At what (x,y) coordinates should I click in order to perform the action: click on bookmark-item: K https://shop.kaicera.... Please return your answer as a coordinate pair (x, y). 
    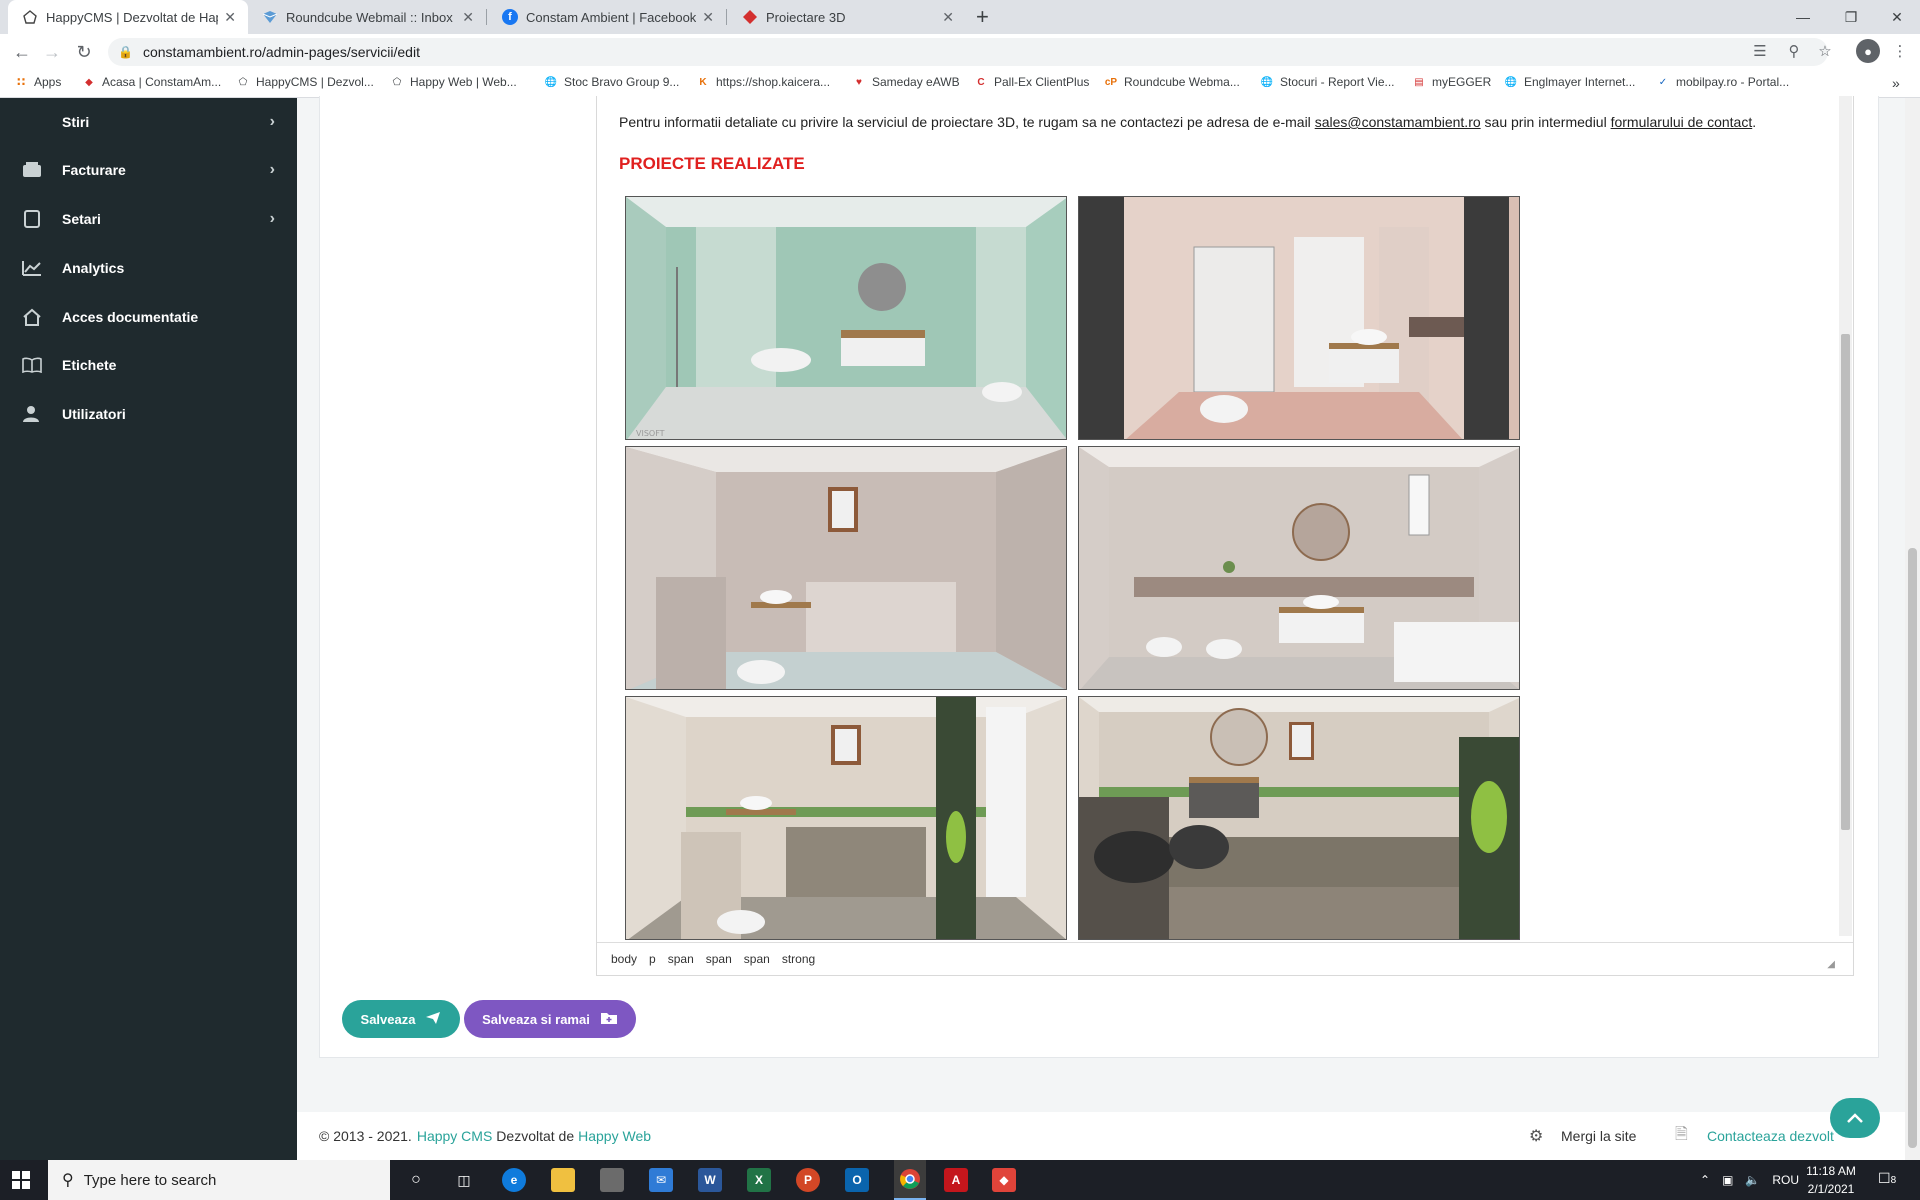
    Looking at the image, I should click on (763, 82).